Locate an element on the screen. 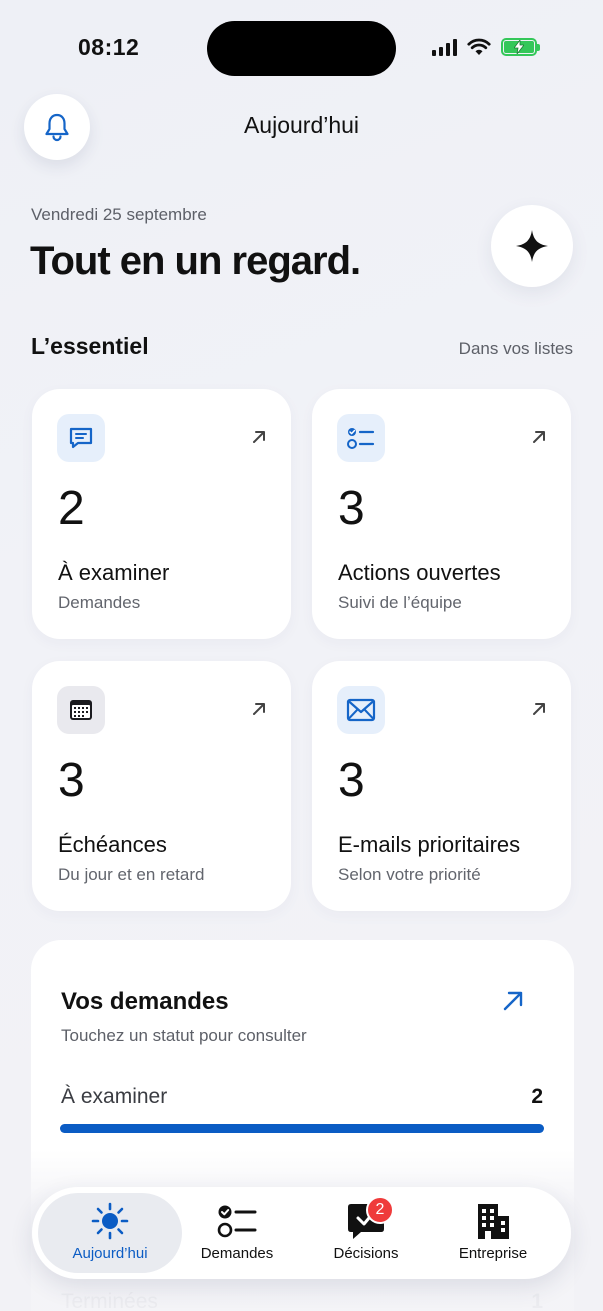 The height and width of the screenshot is (1311, 603). section-link: Dans vos listes is located at coordinates (516, 349).